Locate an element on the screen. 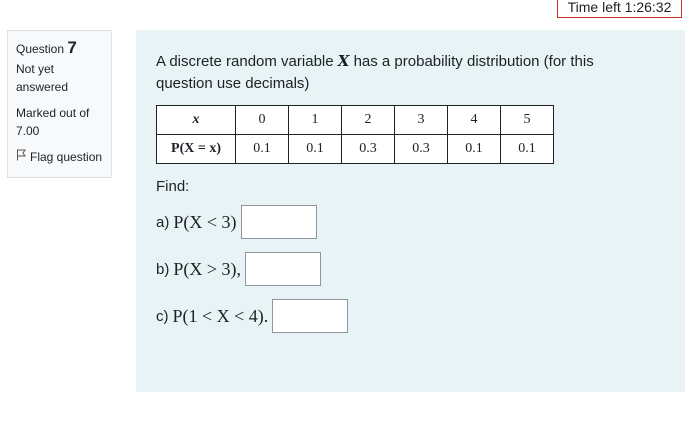 This screenshot has height=422, width=700. table-cell: 2 is located at coordinates (368, 120).